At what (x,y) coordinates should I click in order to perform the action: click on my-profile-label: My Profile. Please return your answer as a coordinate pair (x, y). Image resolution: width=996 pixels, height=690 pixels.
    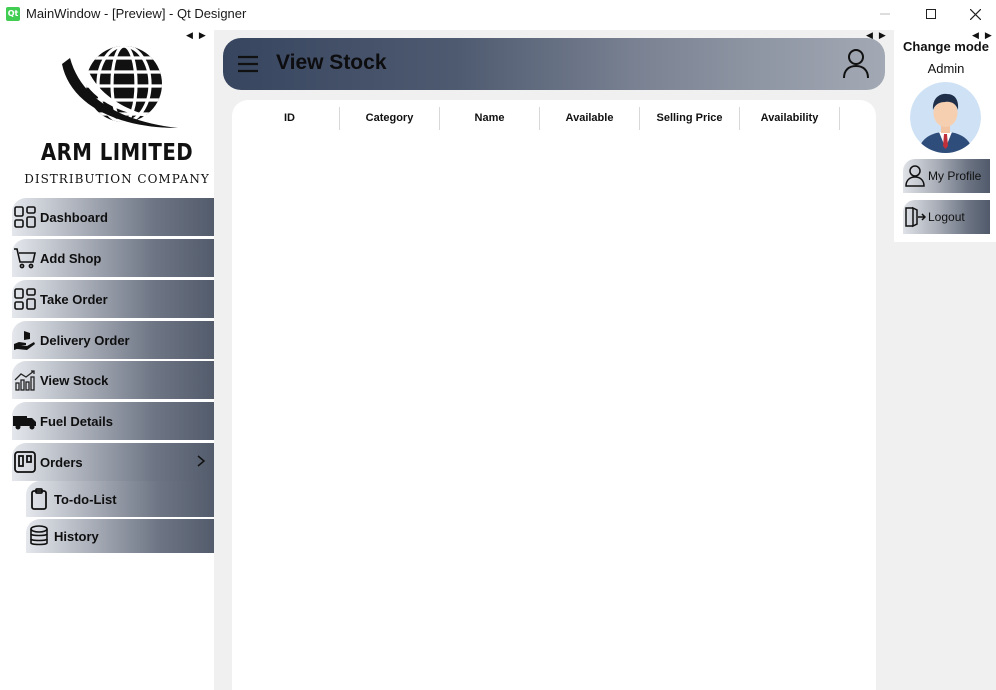
    Looking at the image, I should click on (955, 176).